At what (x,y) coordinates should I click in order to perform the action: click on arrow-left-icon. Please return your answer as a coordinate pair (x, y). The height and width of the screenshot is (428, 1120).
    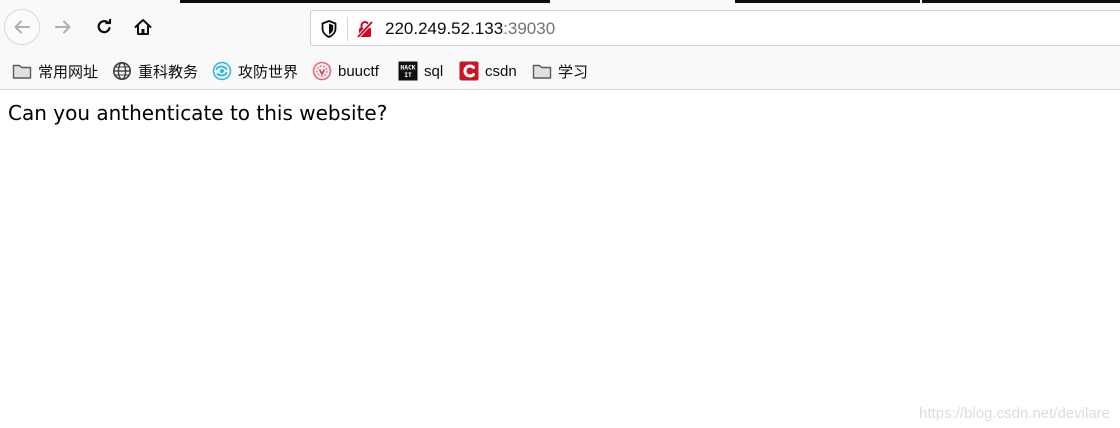
    Looking at the image, I should click on (22, 27).